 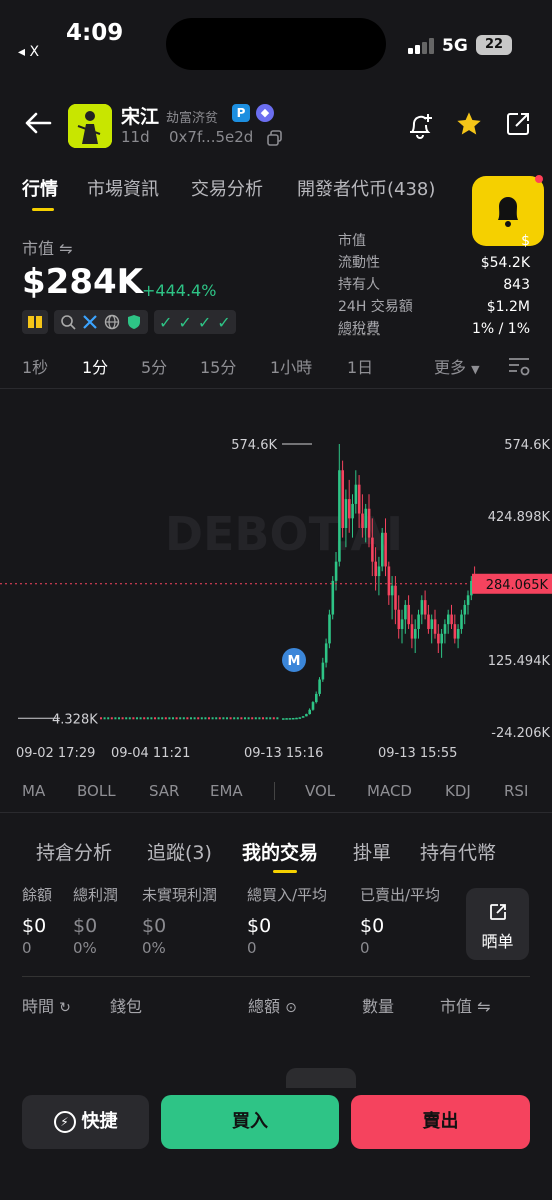 I want to click on signal-icon, so click(x=422, y=46).